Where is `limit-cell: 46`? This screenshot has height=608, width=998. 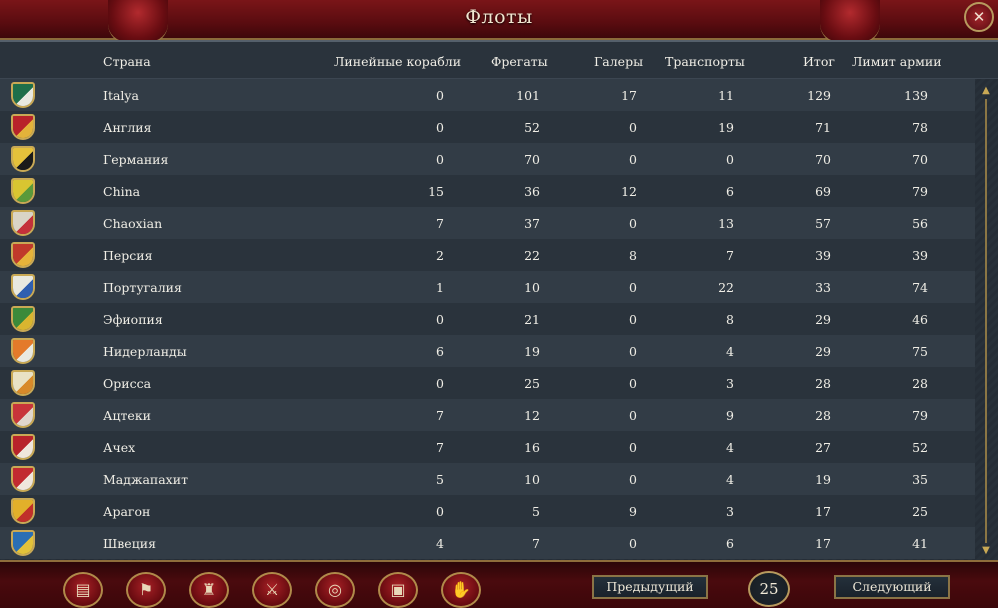 limit-cell: 46 is located at coordinates (920, 319).